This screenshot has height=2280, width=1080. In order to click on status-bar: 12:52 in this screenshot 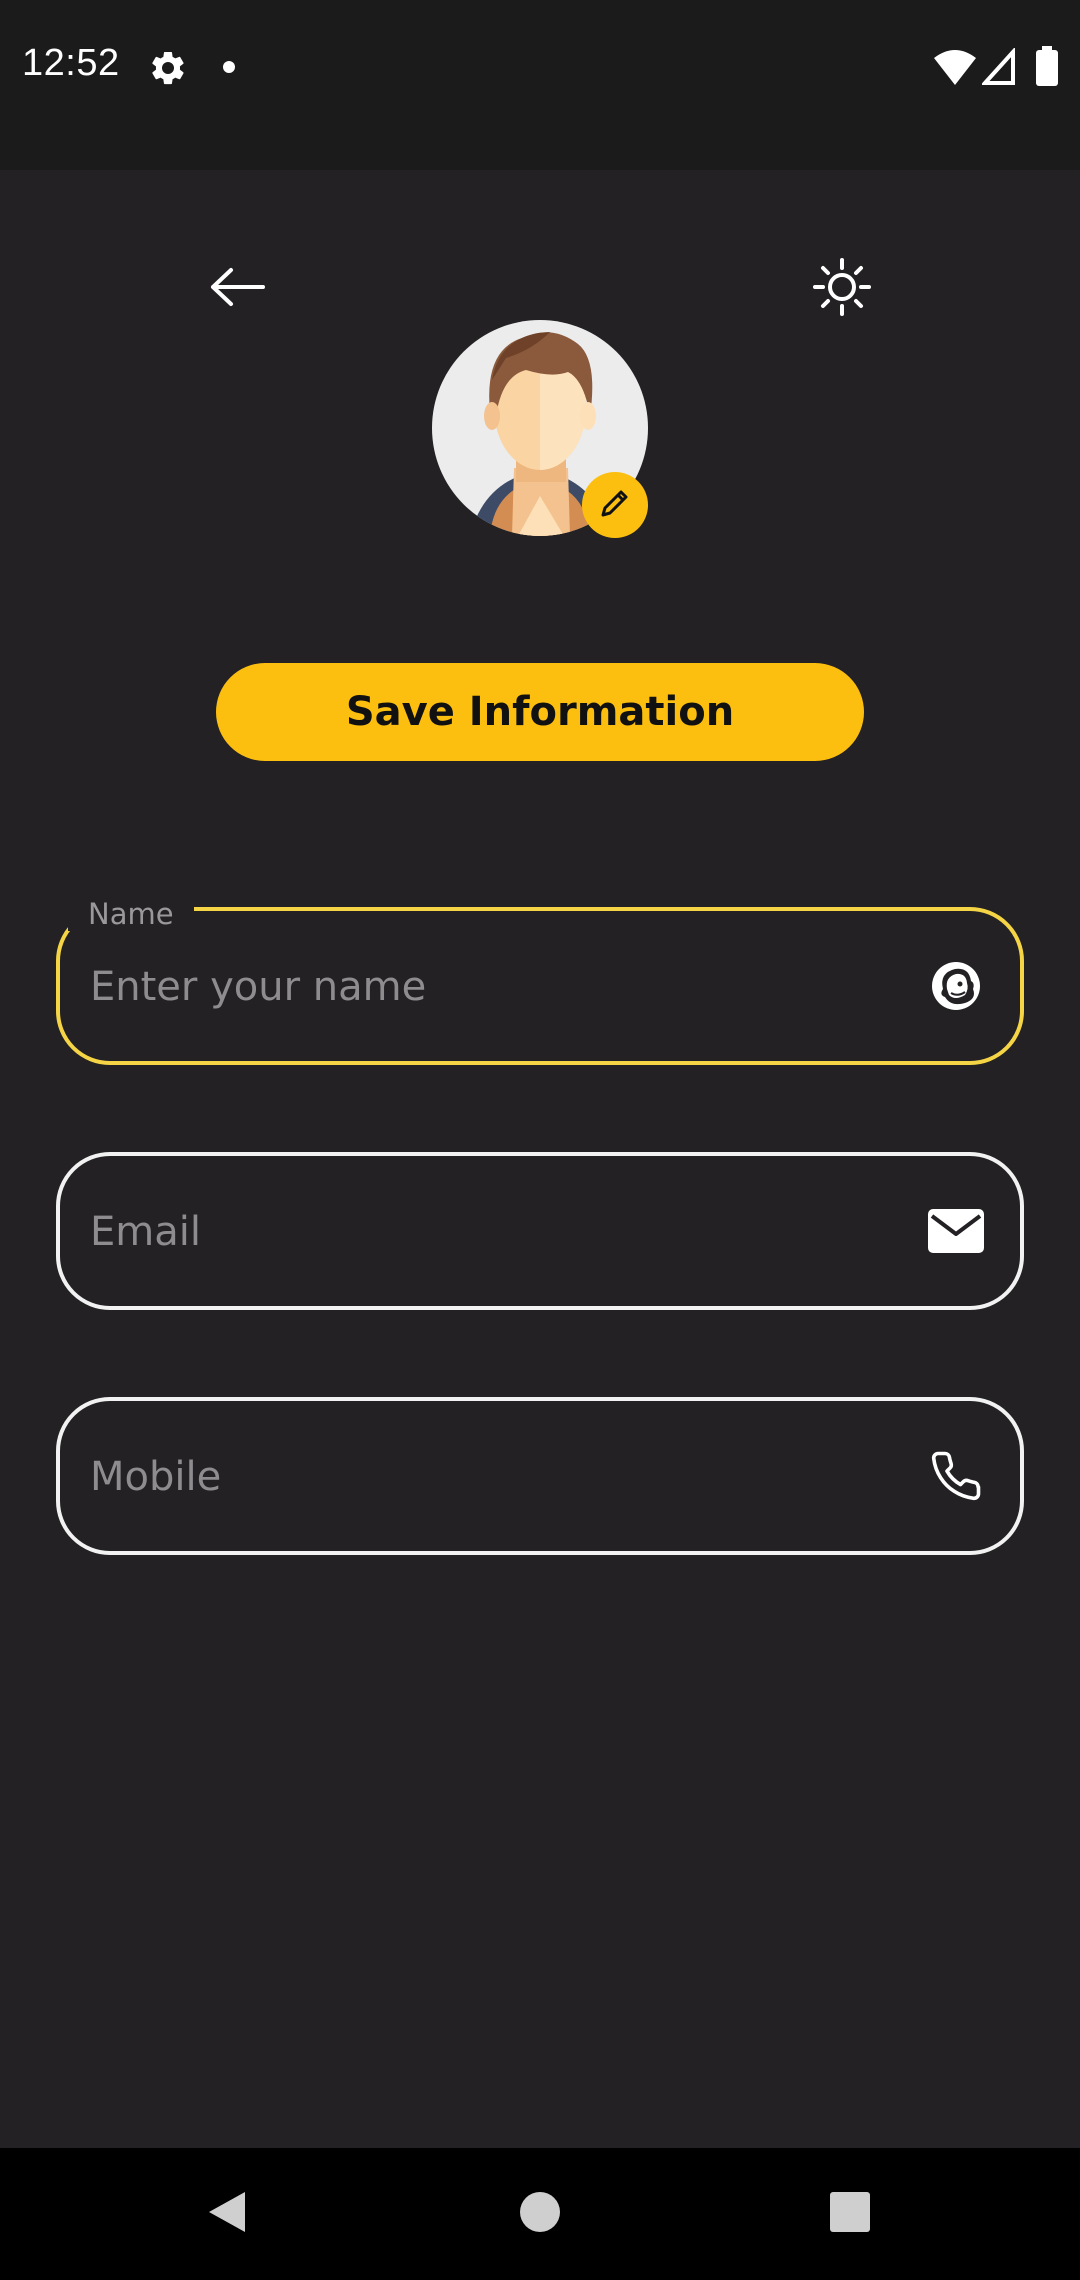, I will do `click(540, 85)`.